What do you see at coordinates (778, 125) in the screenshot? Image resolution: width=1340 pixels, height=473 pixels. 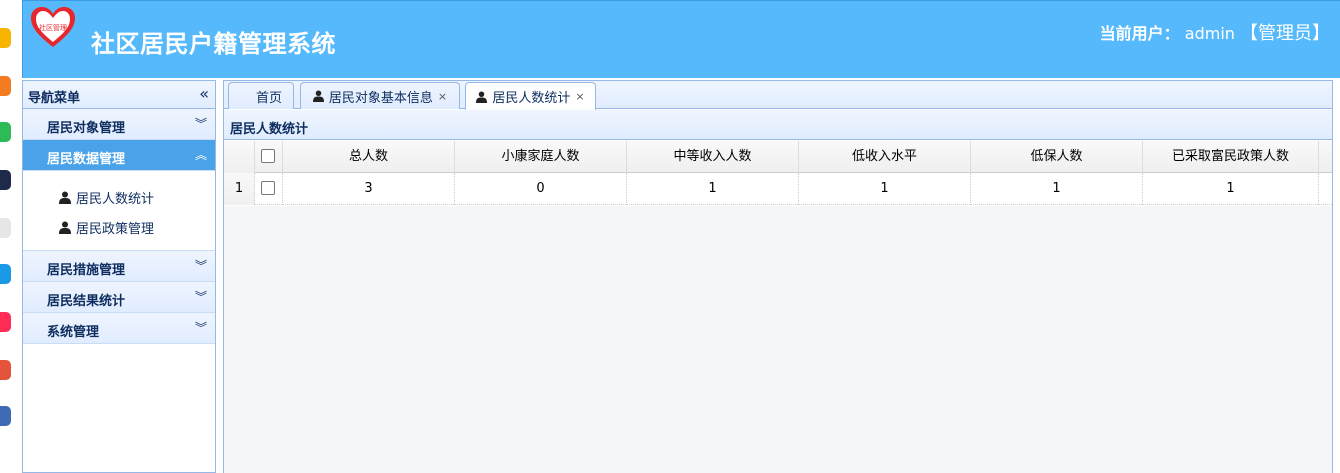 I see `panel-header: 居民人数统计` at bounding box center [778, 125].